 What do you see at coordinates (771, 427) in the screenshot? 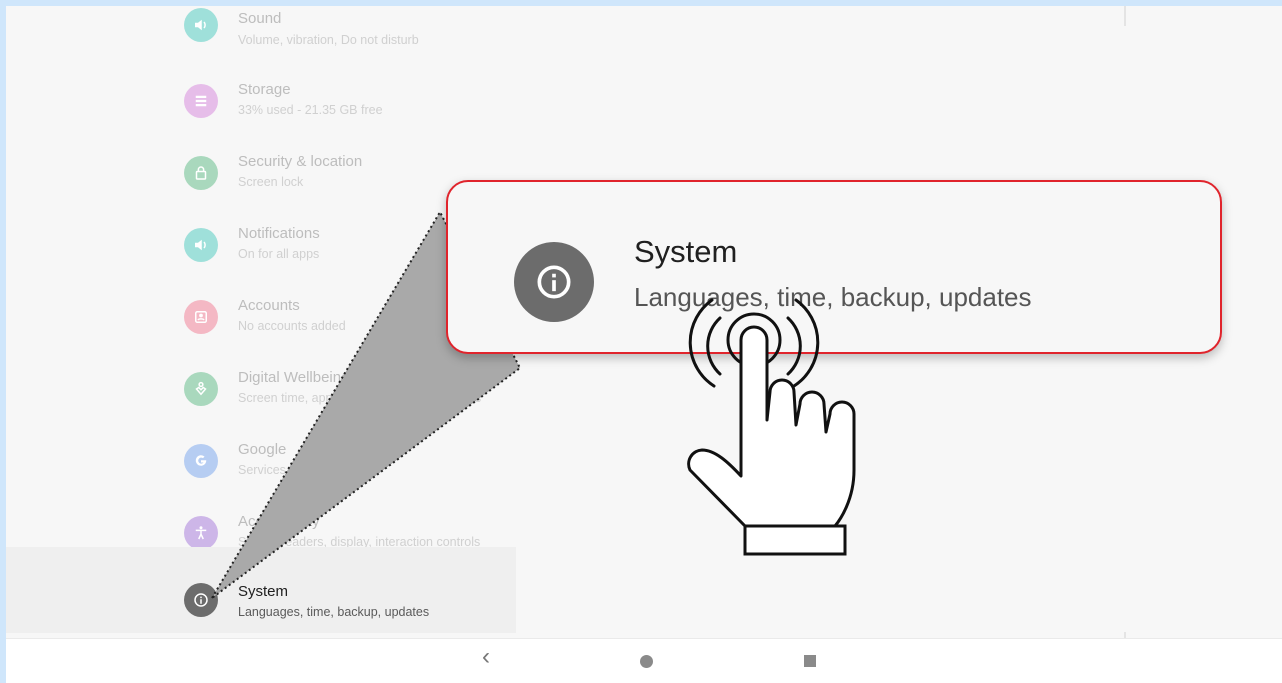
I see `tap-hand-icon` at bounding box center [771, 427].